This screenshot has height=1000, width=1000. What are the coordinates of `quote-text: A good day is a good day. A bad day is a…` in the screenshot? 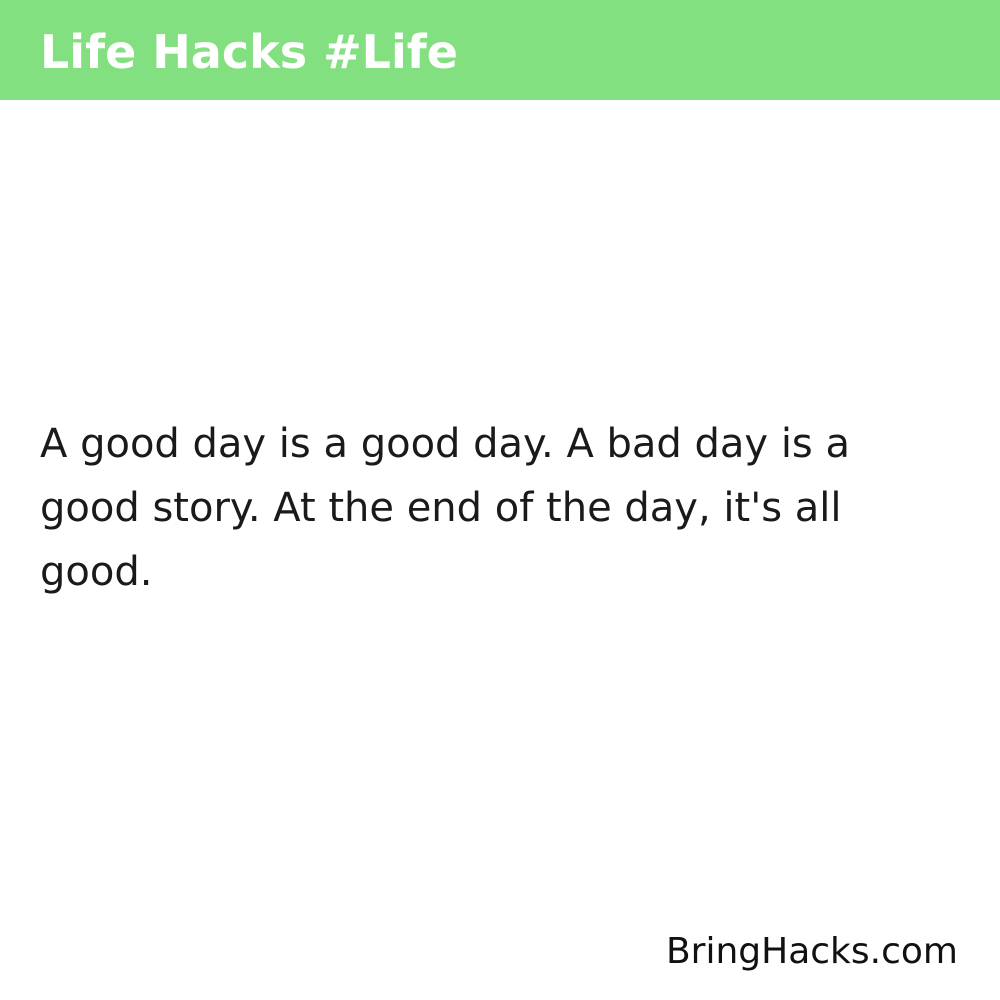 It's located at (445, 508).